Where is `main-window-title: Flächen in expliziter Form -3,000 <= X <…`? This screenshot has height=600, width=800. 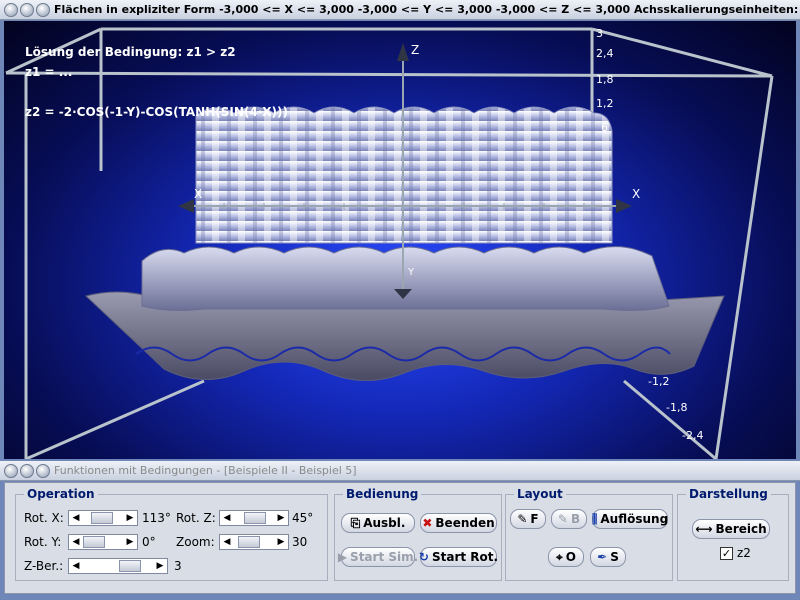
main-window-title: Flächen in expliziter Form -3,000 <= X <… is located at coordinates (427, 9).